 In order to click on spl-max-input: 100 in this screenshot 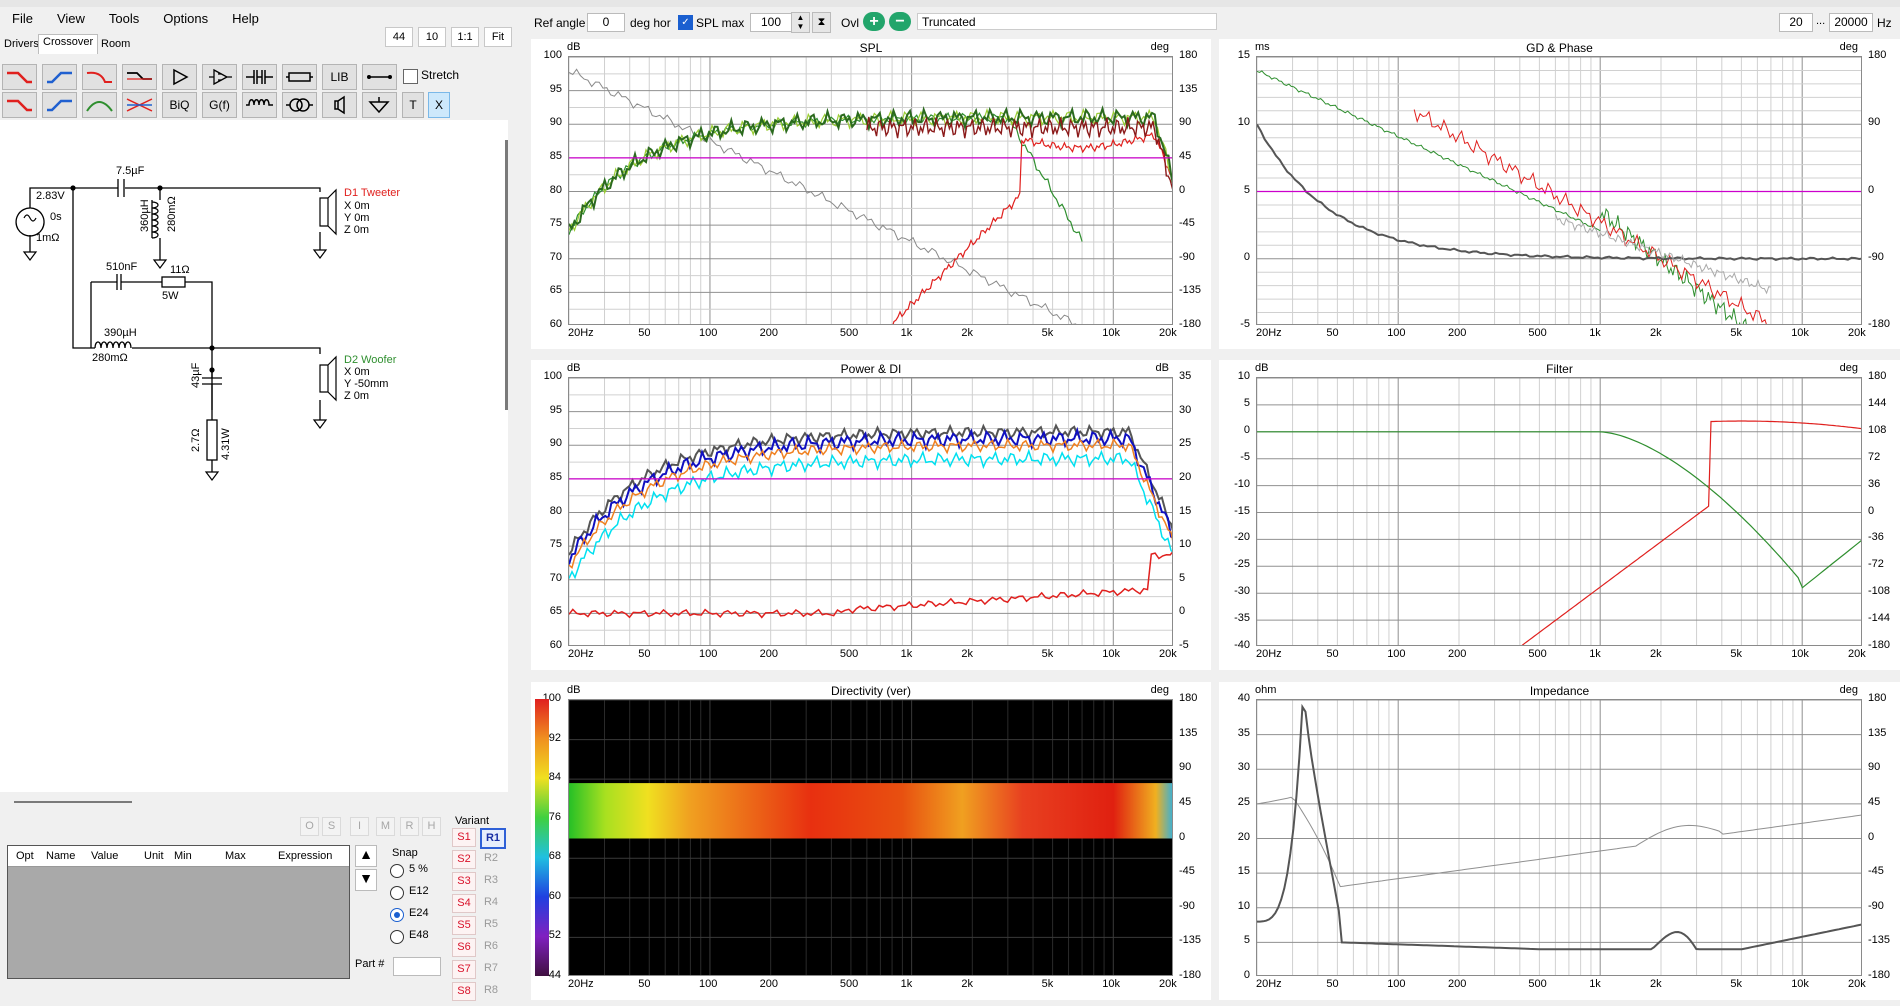, I will do `click(771, 22)`.